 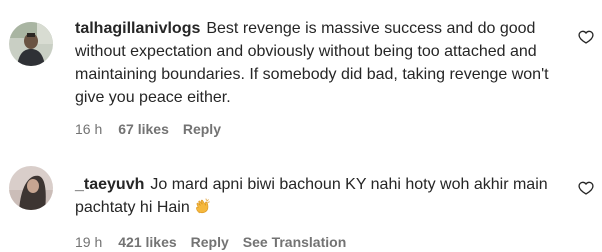 What do you see at coordinates (294, 242) in the screenshot?
I see `see-translation-button: See Translation` at bounding box center [294, 242].